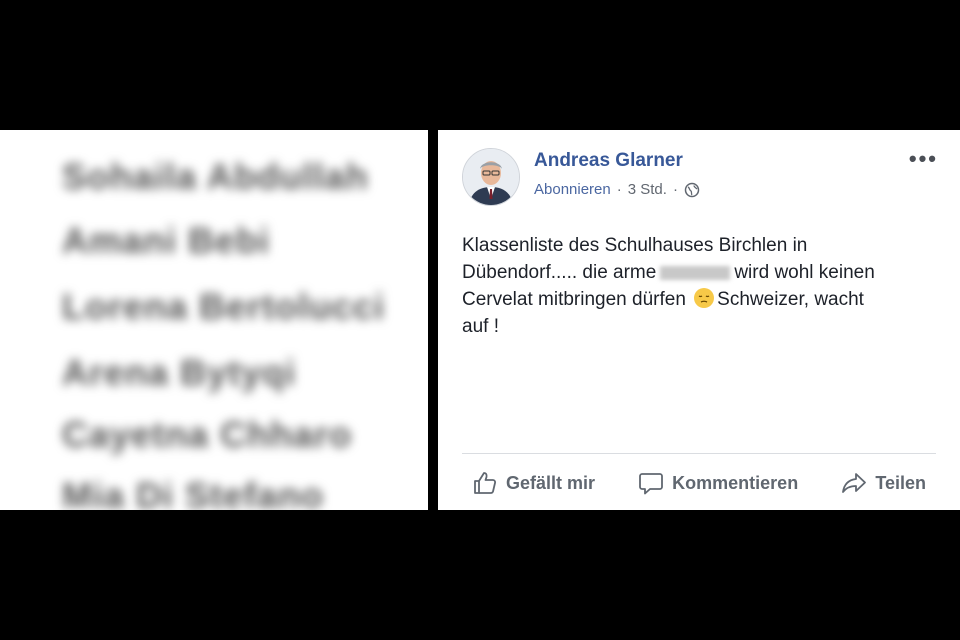 The width and height of the screenshot is (960, 640). I want to click on follow-link: Abonnieren, so click(572, 189).